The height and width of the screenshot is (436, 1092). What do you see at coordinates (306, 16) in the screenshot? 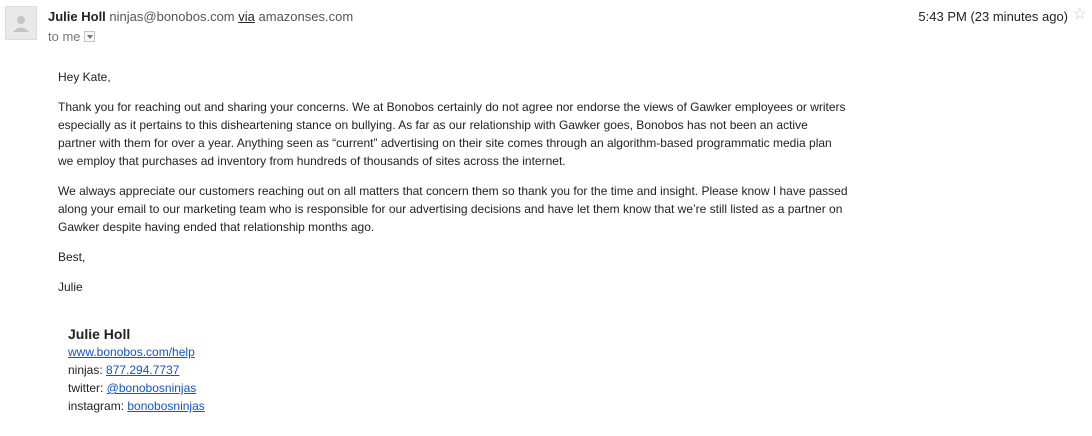
I see `via-domain: amazonses.com` at bounding box center [306, 16].